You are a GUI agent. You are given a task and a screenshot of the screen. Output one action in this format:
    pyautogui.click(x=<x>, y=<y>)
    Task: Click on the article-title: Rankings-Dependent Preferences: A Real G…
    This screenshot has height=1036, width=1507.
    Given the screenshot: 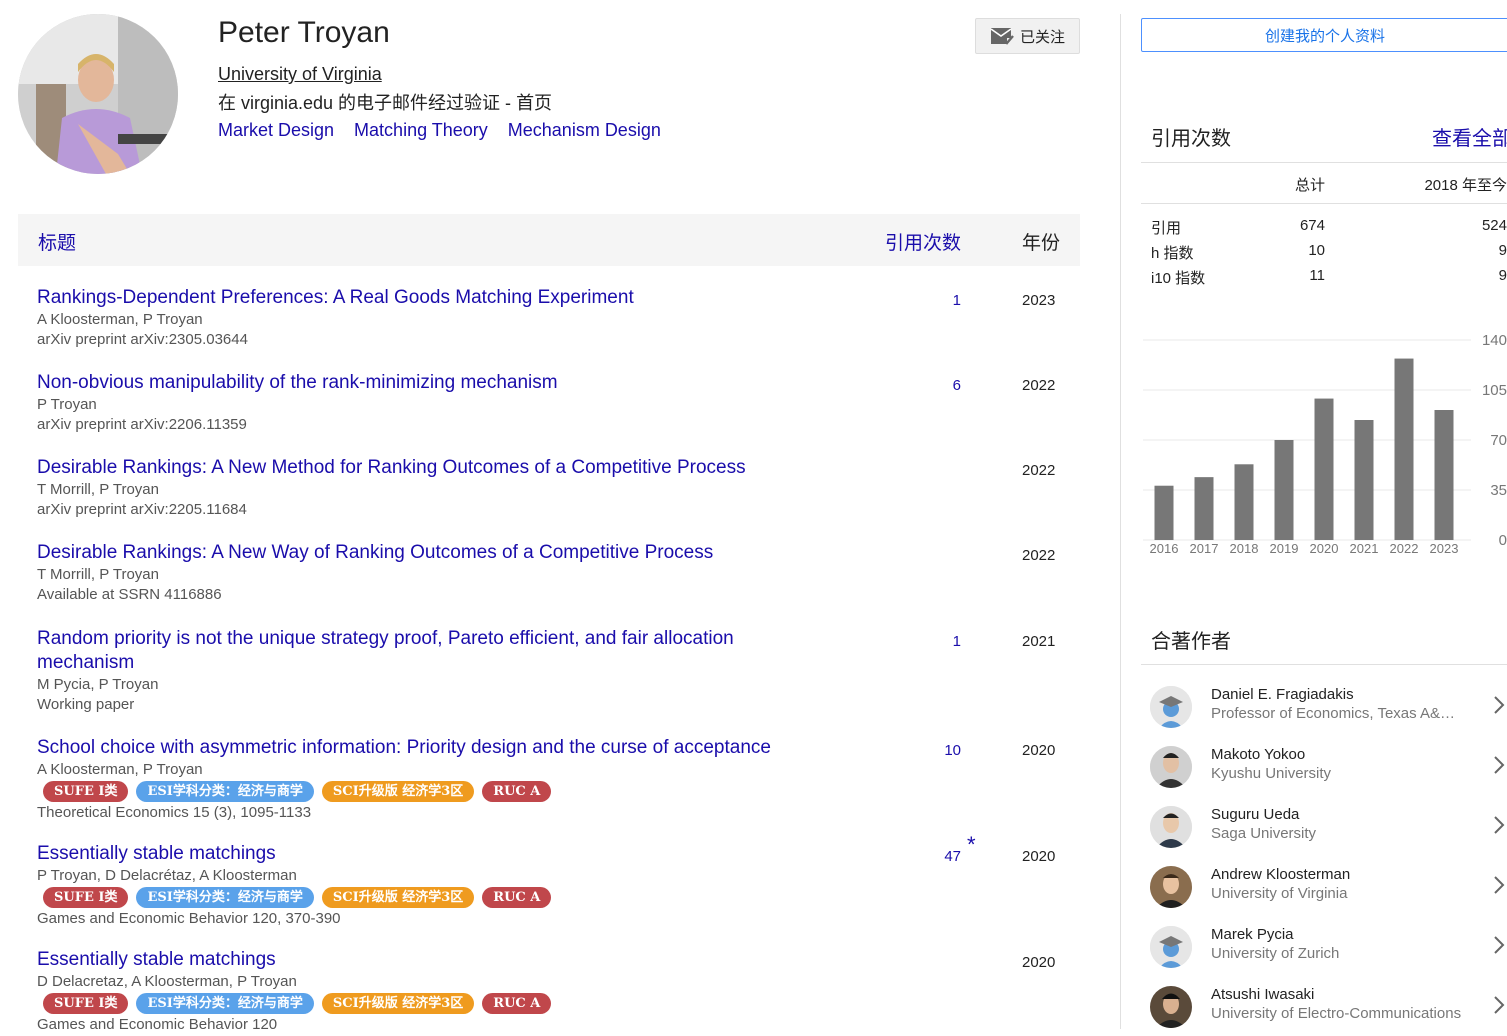 What is the action you would take?
    pyautogui.click(x=427, y=298)
    